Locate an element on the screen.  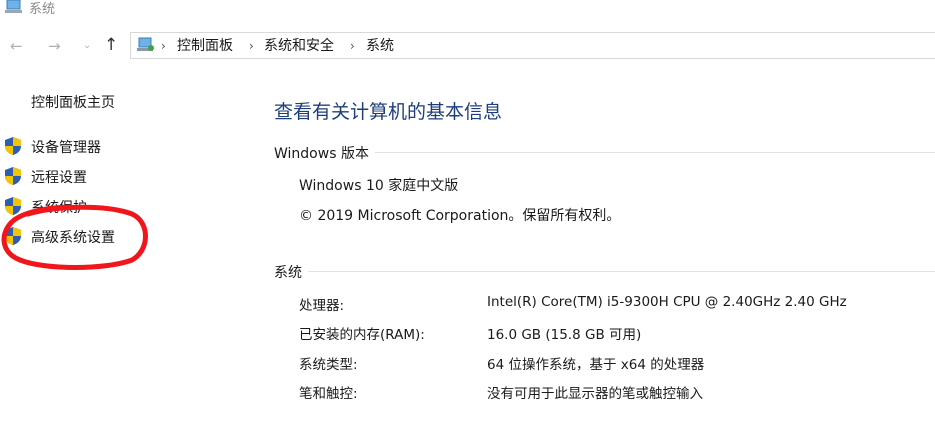
system-section-heading: 系统 is located at coordinates (291, 272).